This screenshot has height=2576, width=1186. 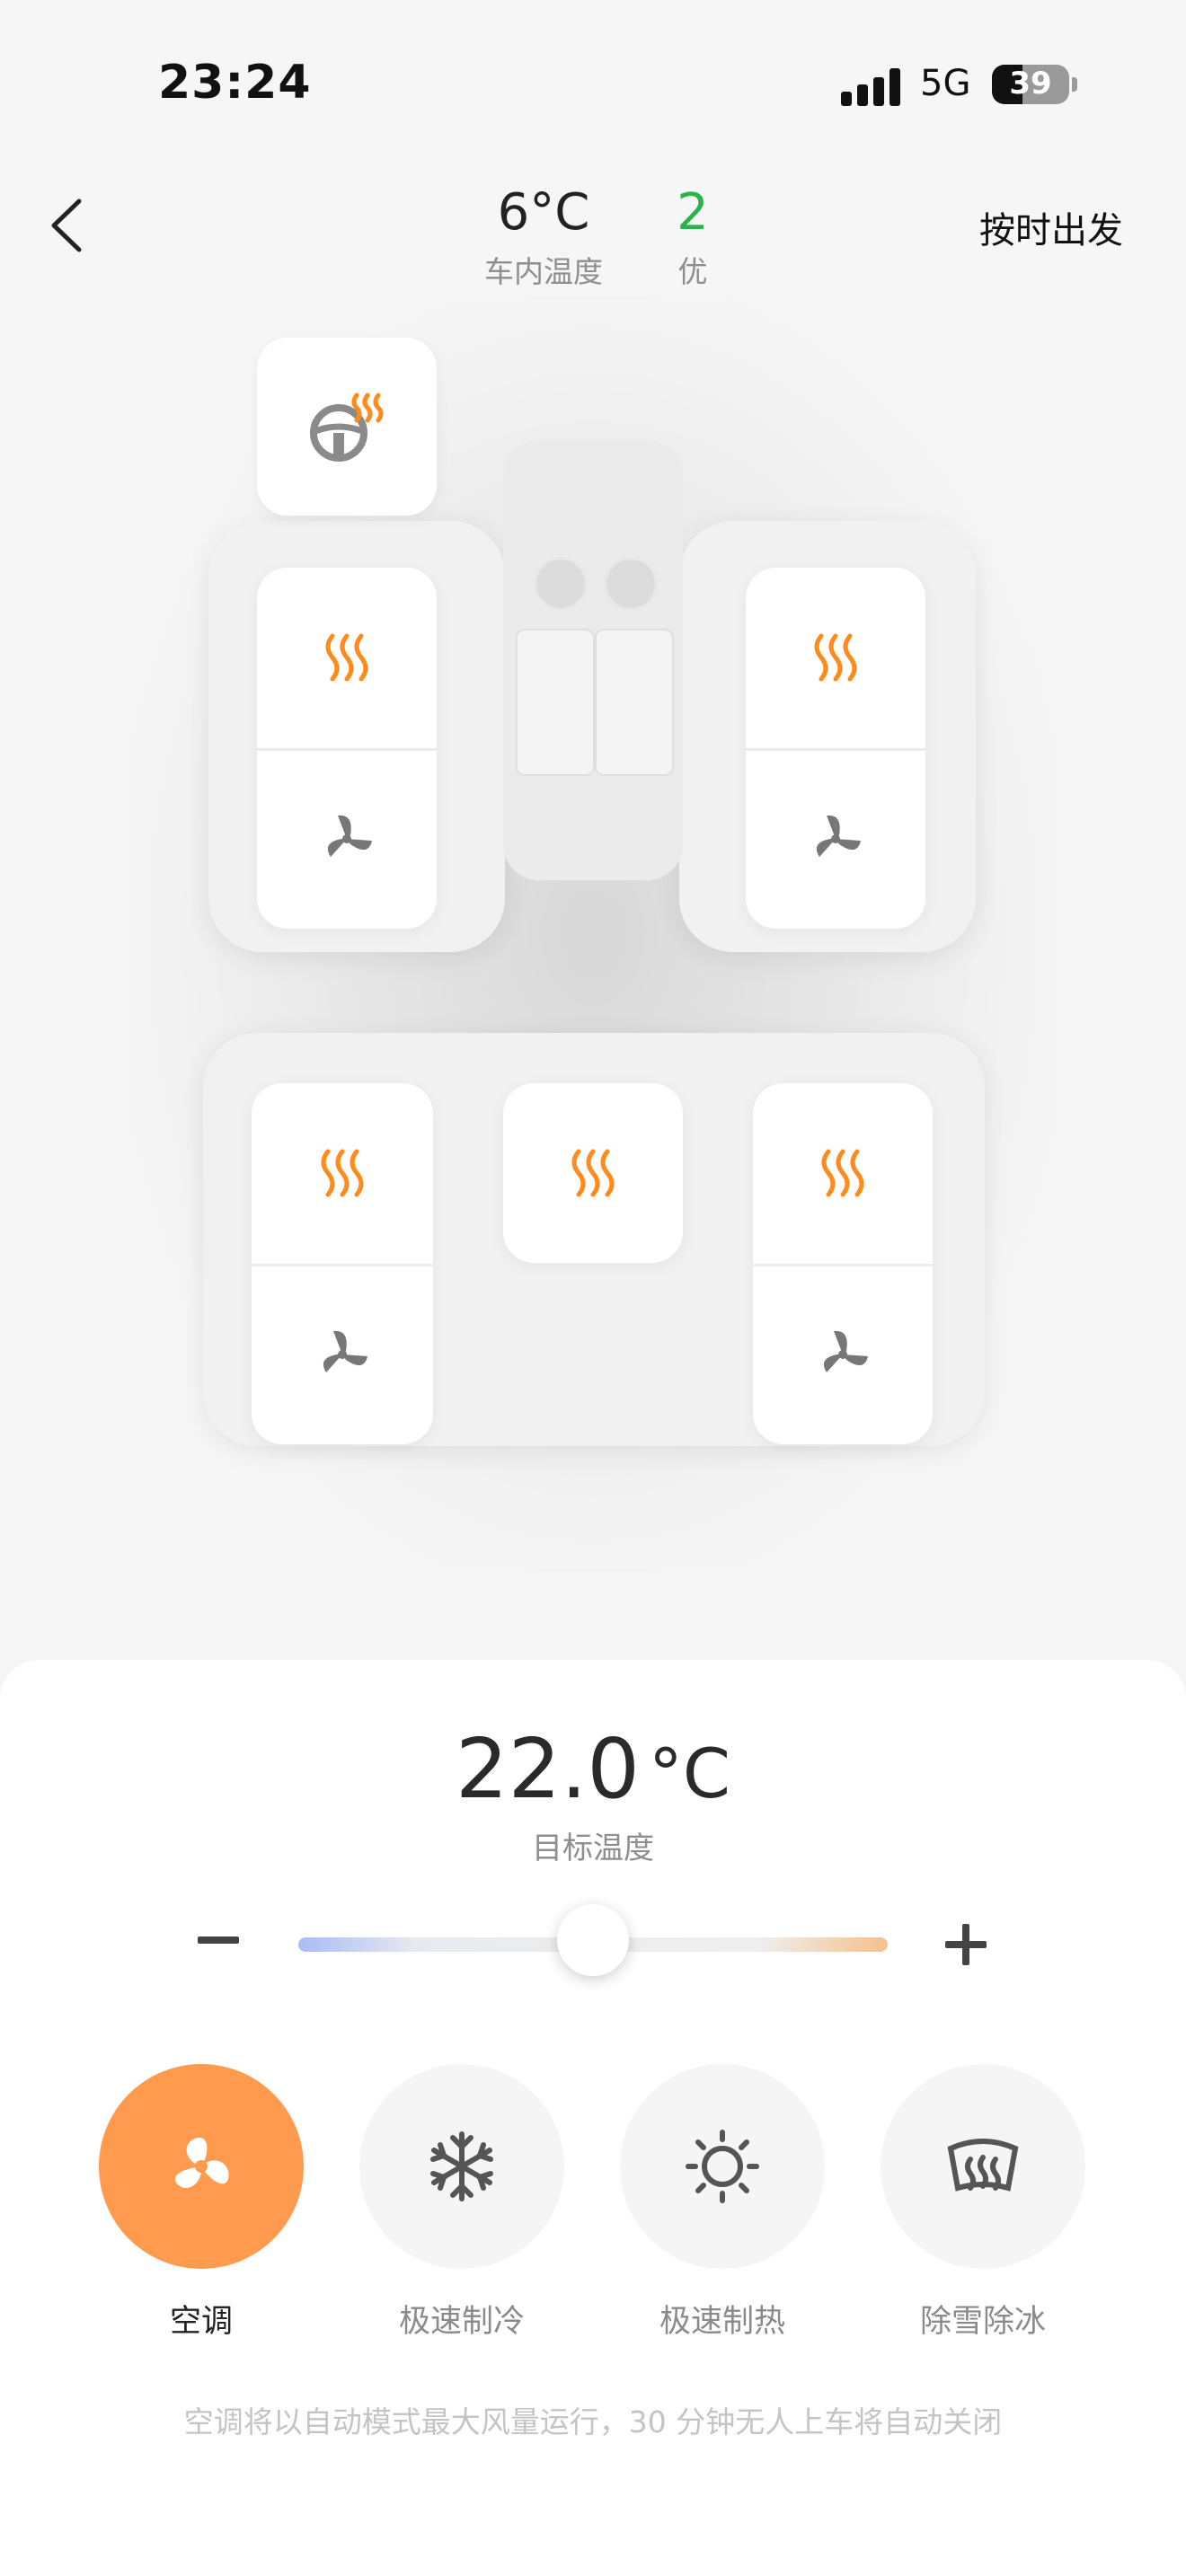 I want to click on rear-middle-heat-button, so click(x=593, y=1173).